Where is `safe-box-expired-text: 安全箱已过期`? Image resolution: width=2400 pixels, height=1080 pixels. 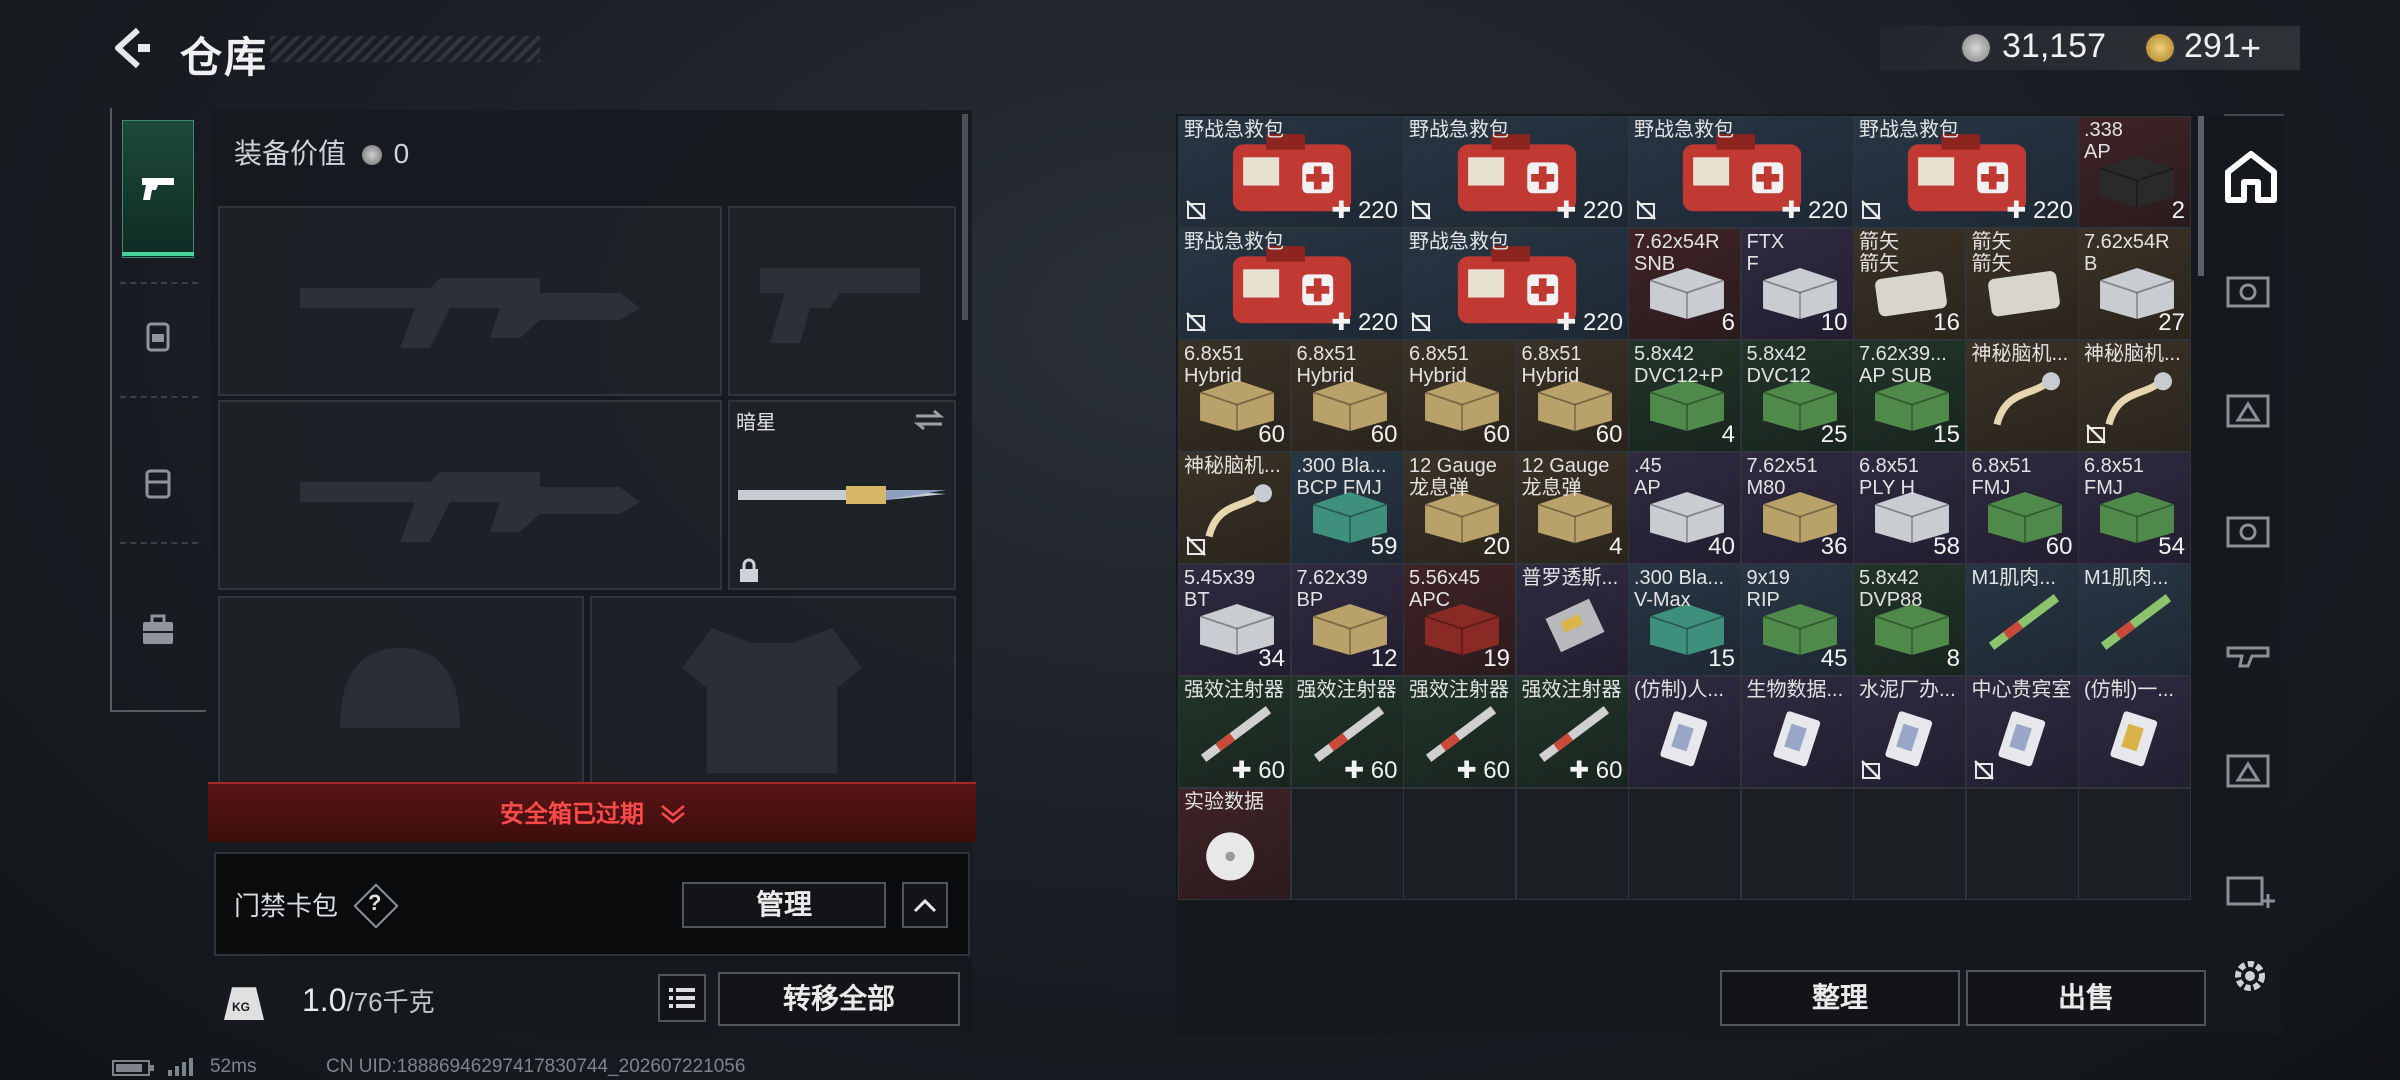 safe-box-expired-text: 安全箱已过期 is located at coordinates (593, 811).